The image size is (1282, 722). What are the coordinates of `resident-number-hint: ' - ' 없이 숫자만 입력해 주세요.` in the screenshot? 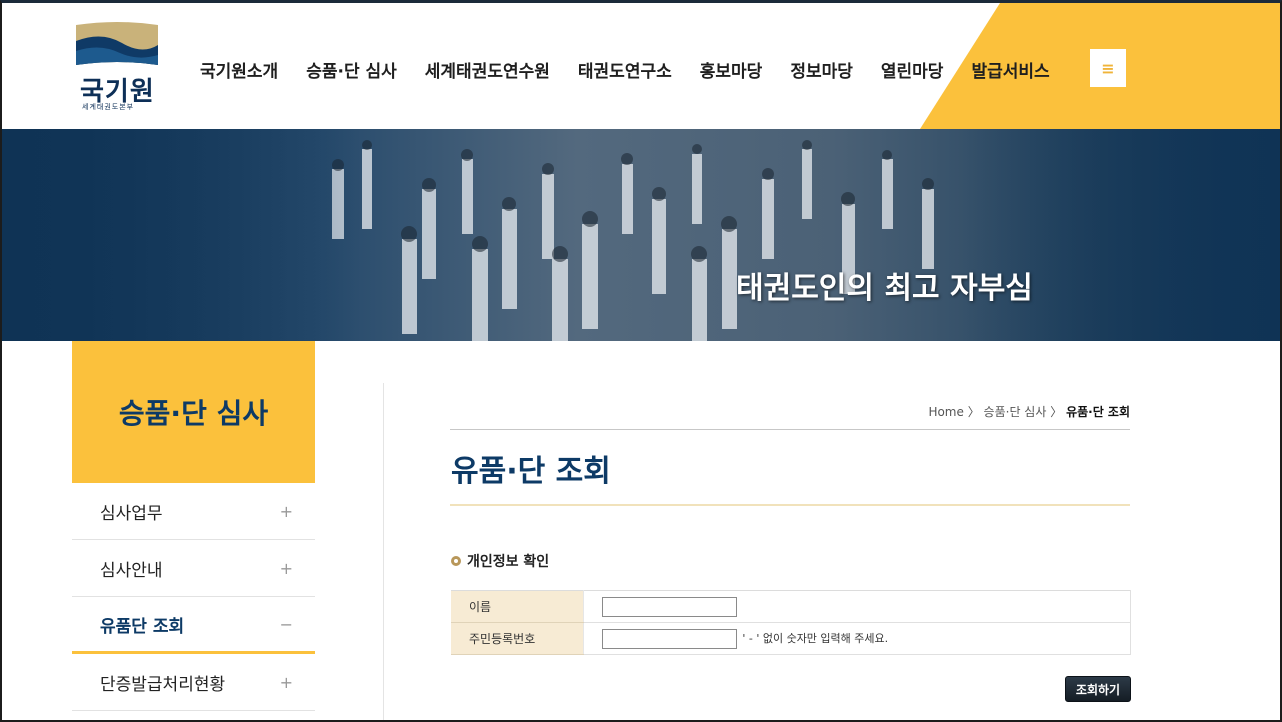 It's located at (815, 638).